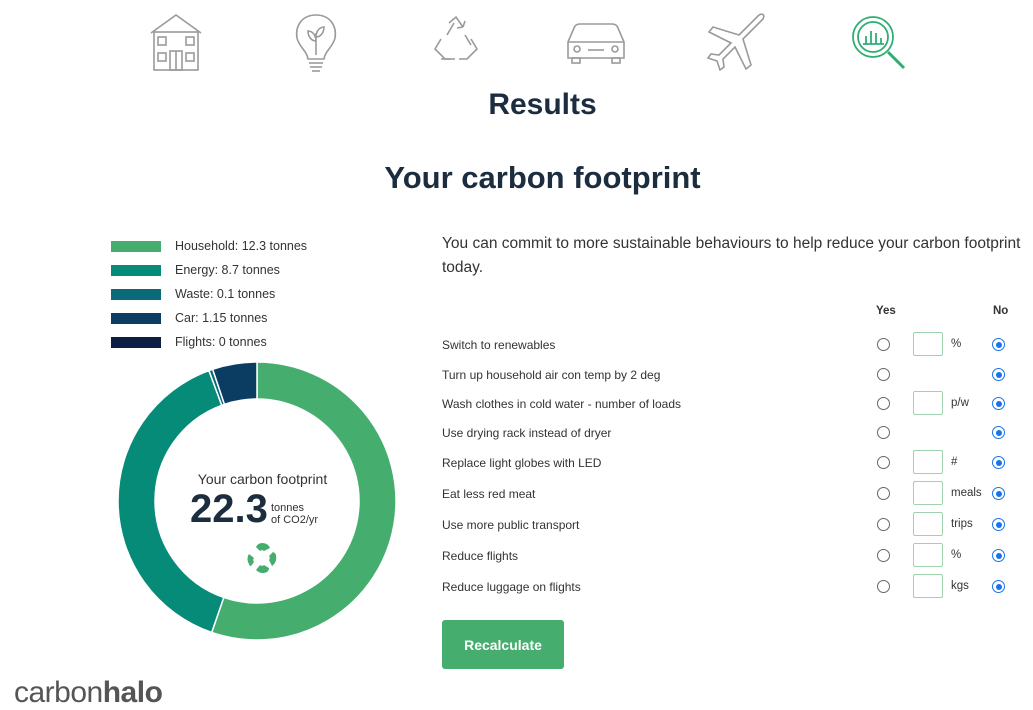 The height and width of the screenshot is (710, 1033). What do you see at coordinates (596, 42) in the screenshot?
I see `car-icon` at bounding box center [596, 42].